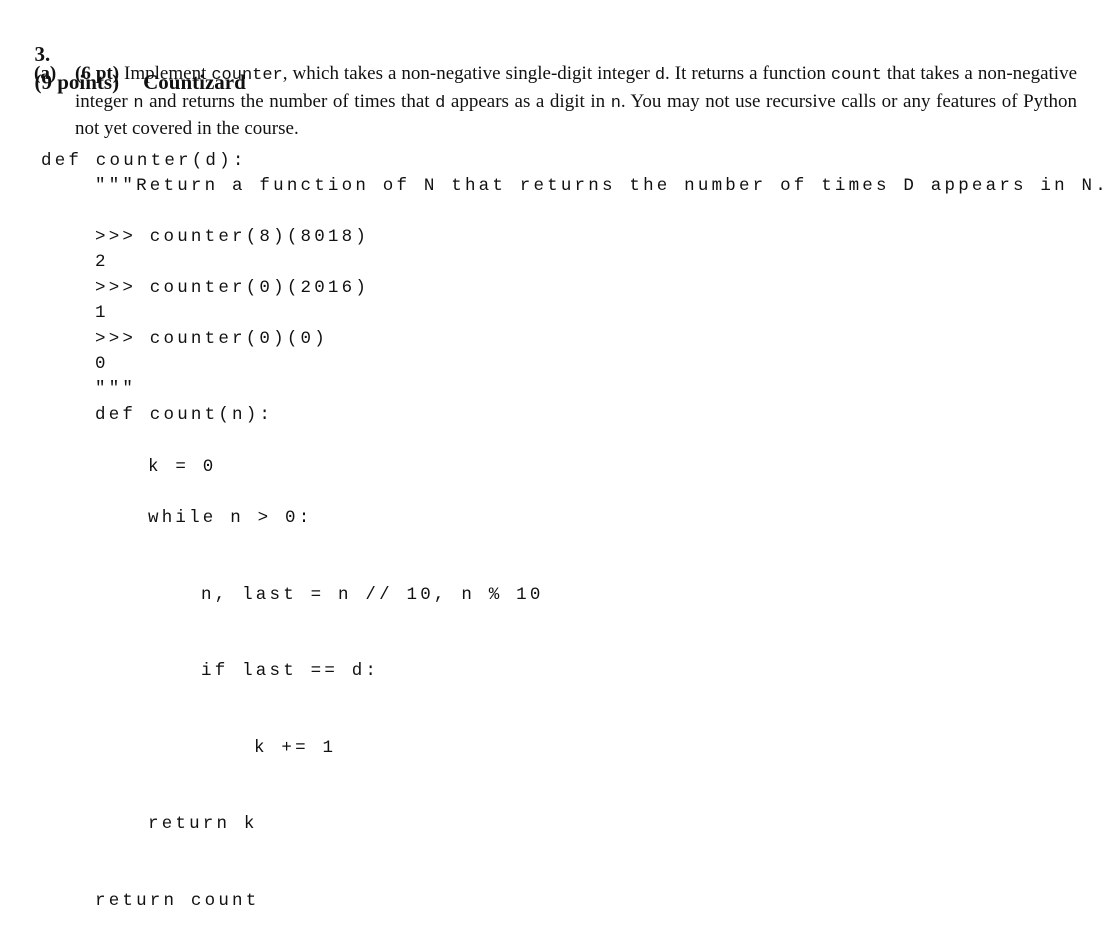 This screenshot has height=925, width=1119. What do you see at coordinates (203, 824) in the screenshot?
I see `code-line-return-k: return k` at bounding box center [203, 824].